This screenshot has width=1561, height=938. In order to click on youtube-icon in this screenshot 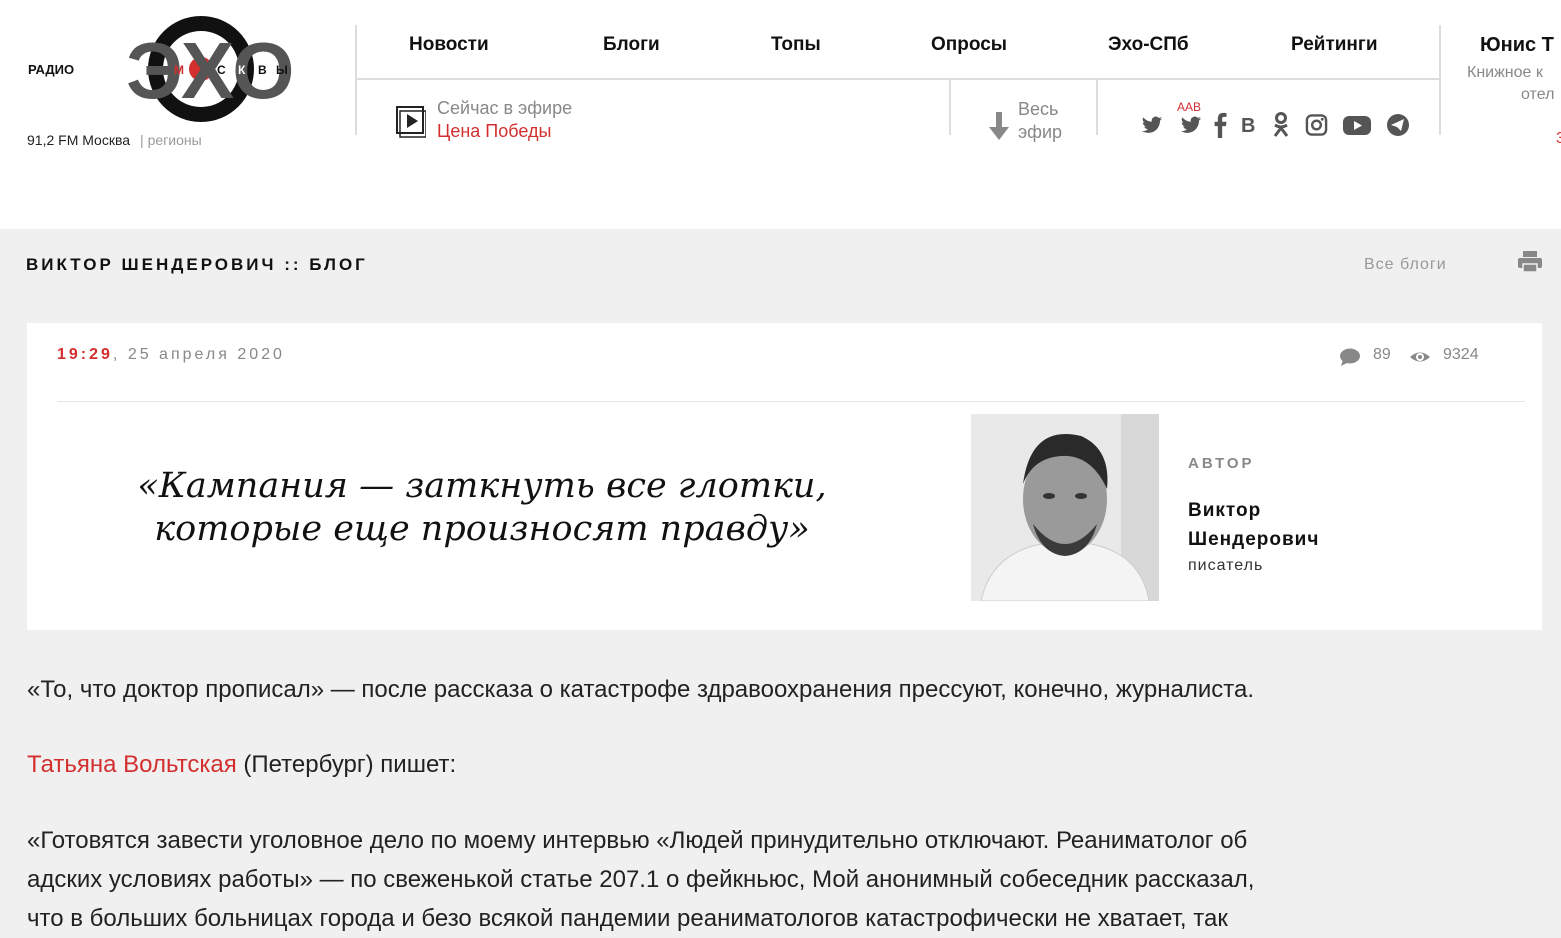, I will do `click(1357, 125)`.